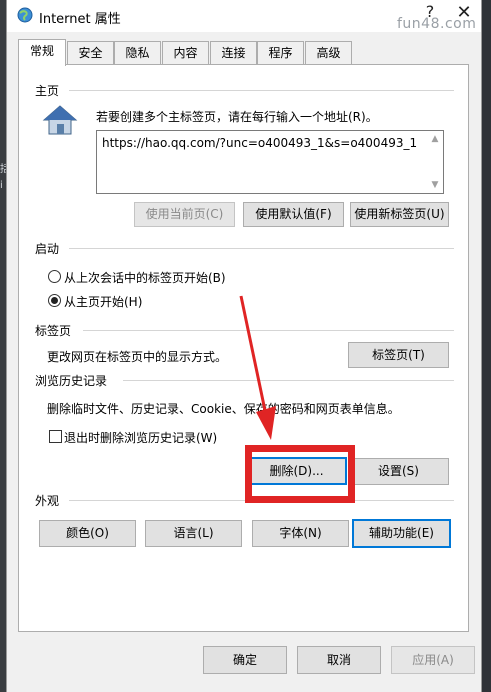 This screenshot has height=692, width=491. What do you see at coordinates (1, 185) in the screenshot?
I see `background-text: i` at bounding box center [1, 185].